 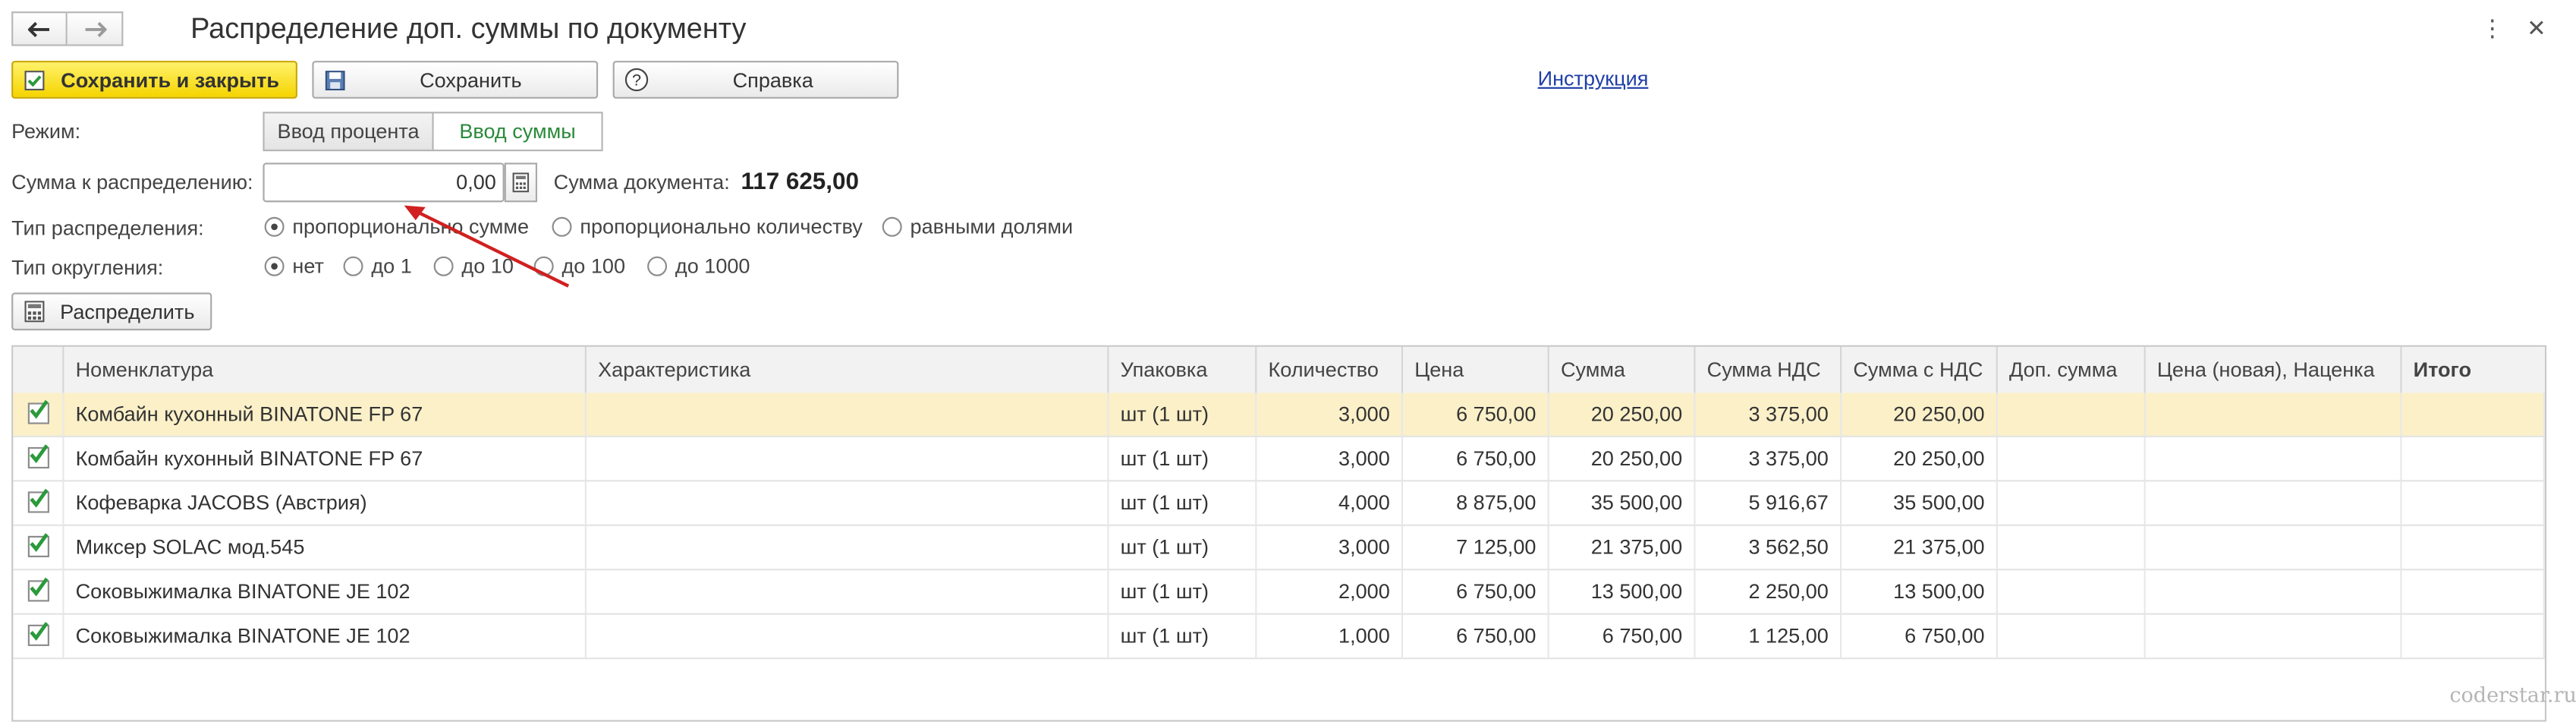 I want to click on save-and-close-button: Сохранить и закрыть, so click(x=154, y=80).